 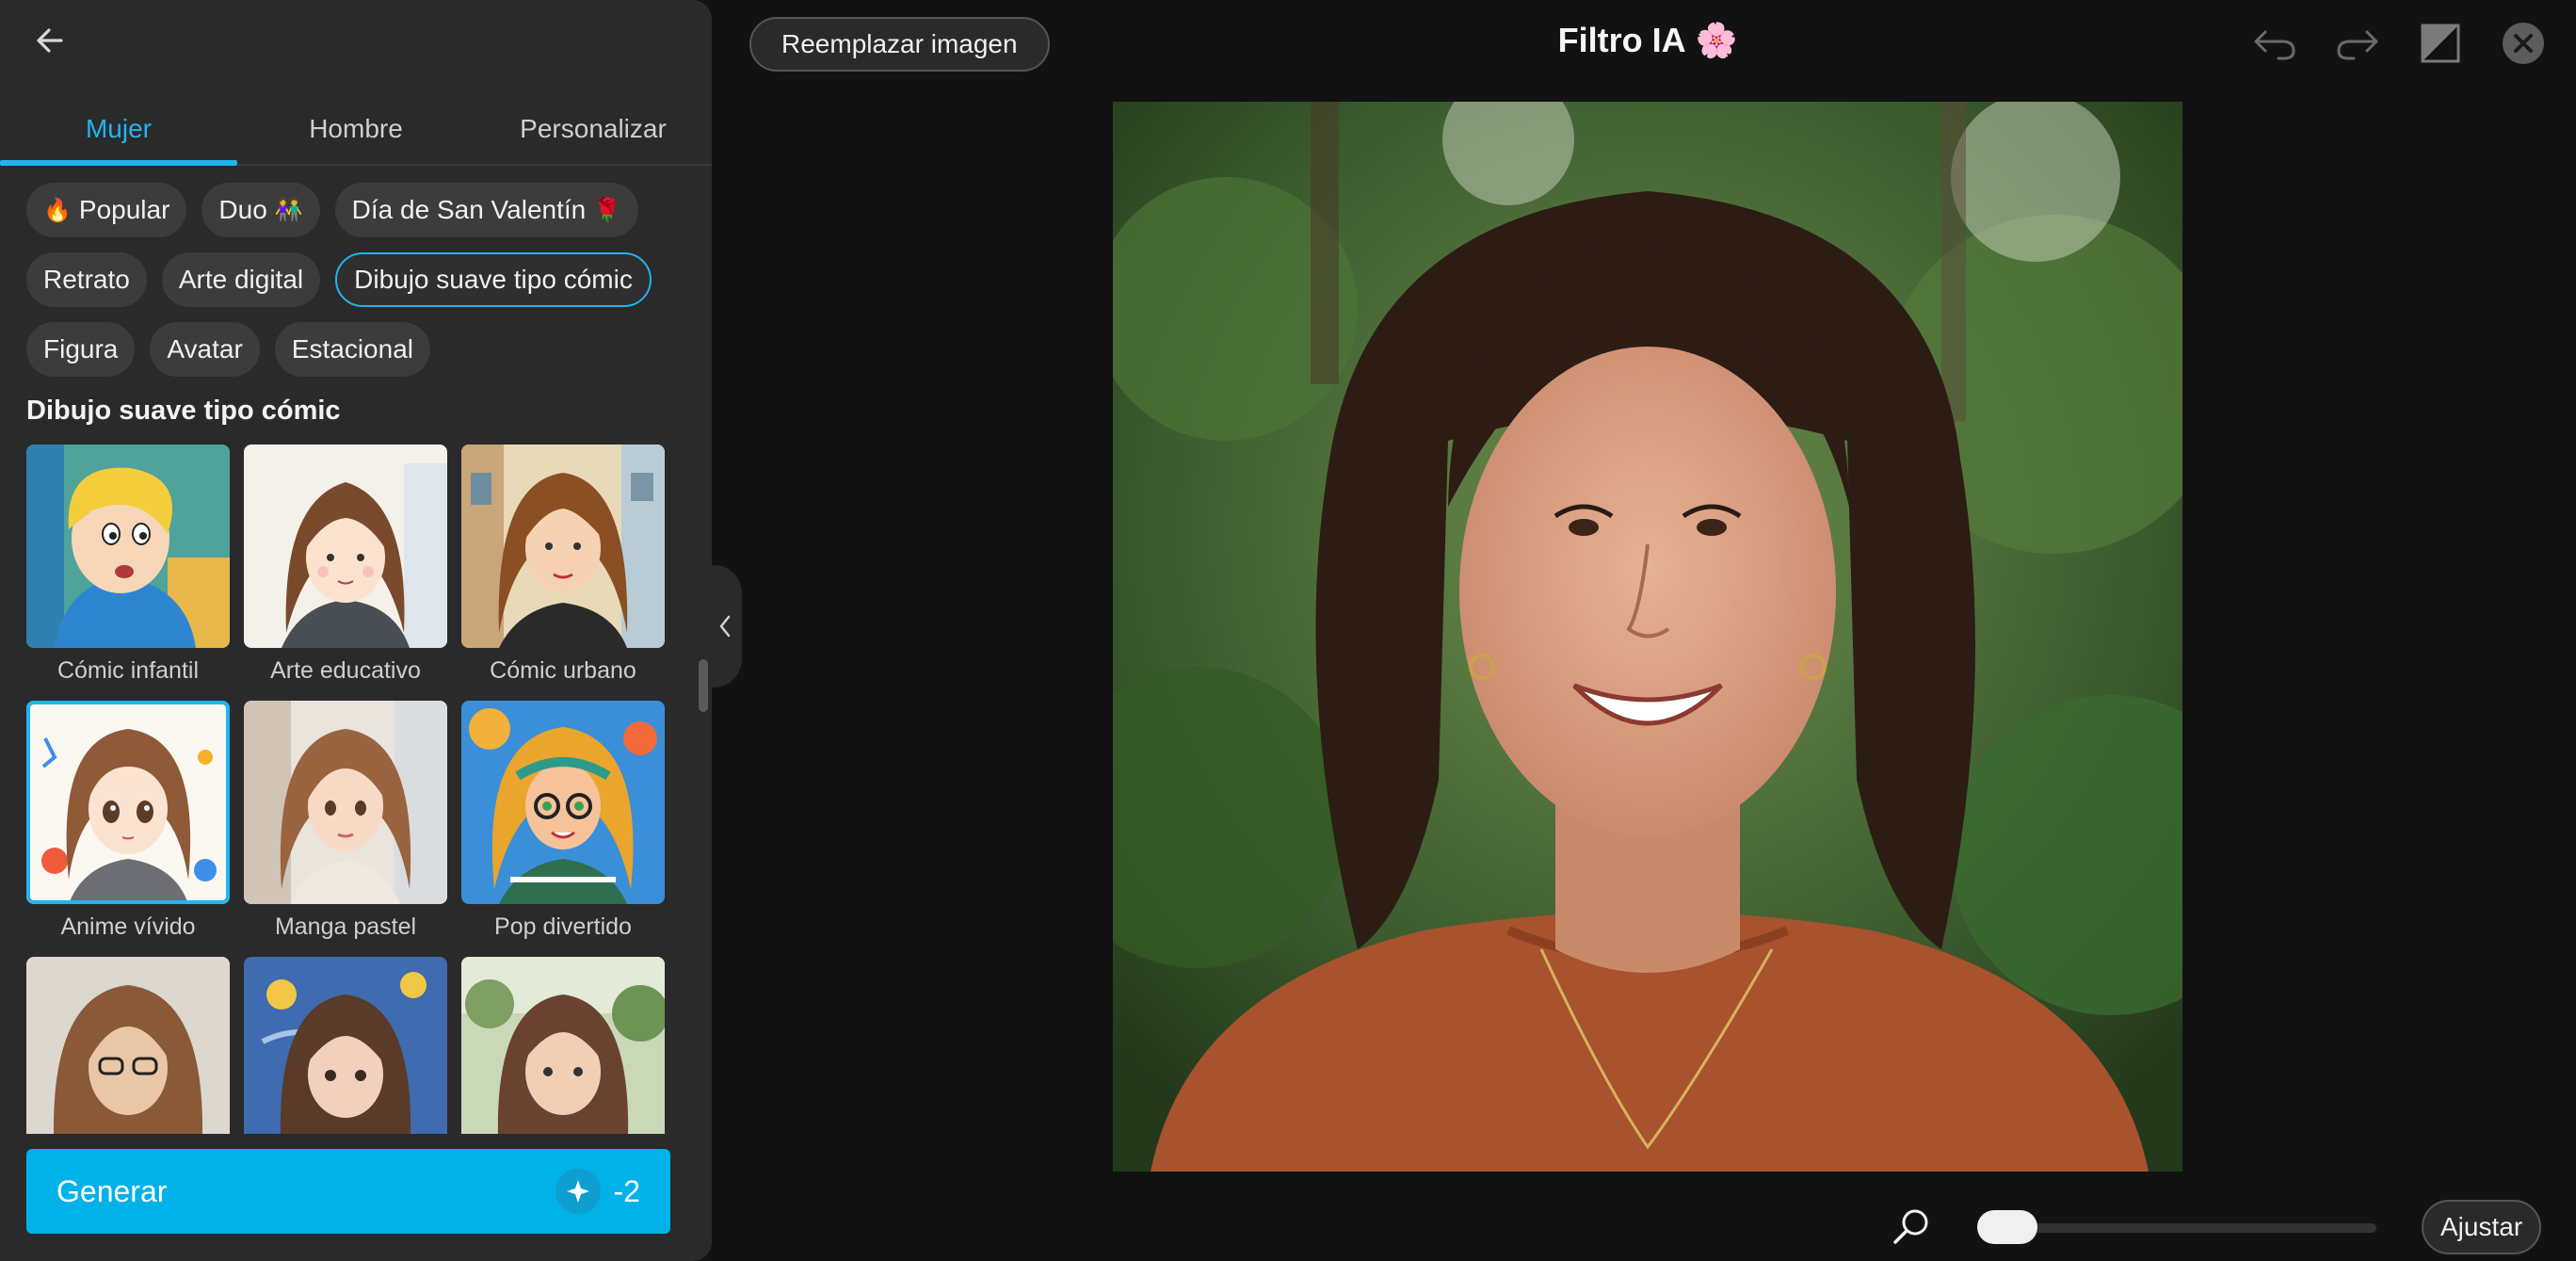 I want to click on style-label: Pop divertido, so click(x=563, y=926).